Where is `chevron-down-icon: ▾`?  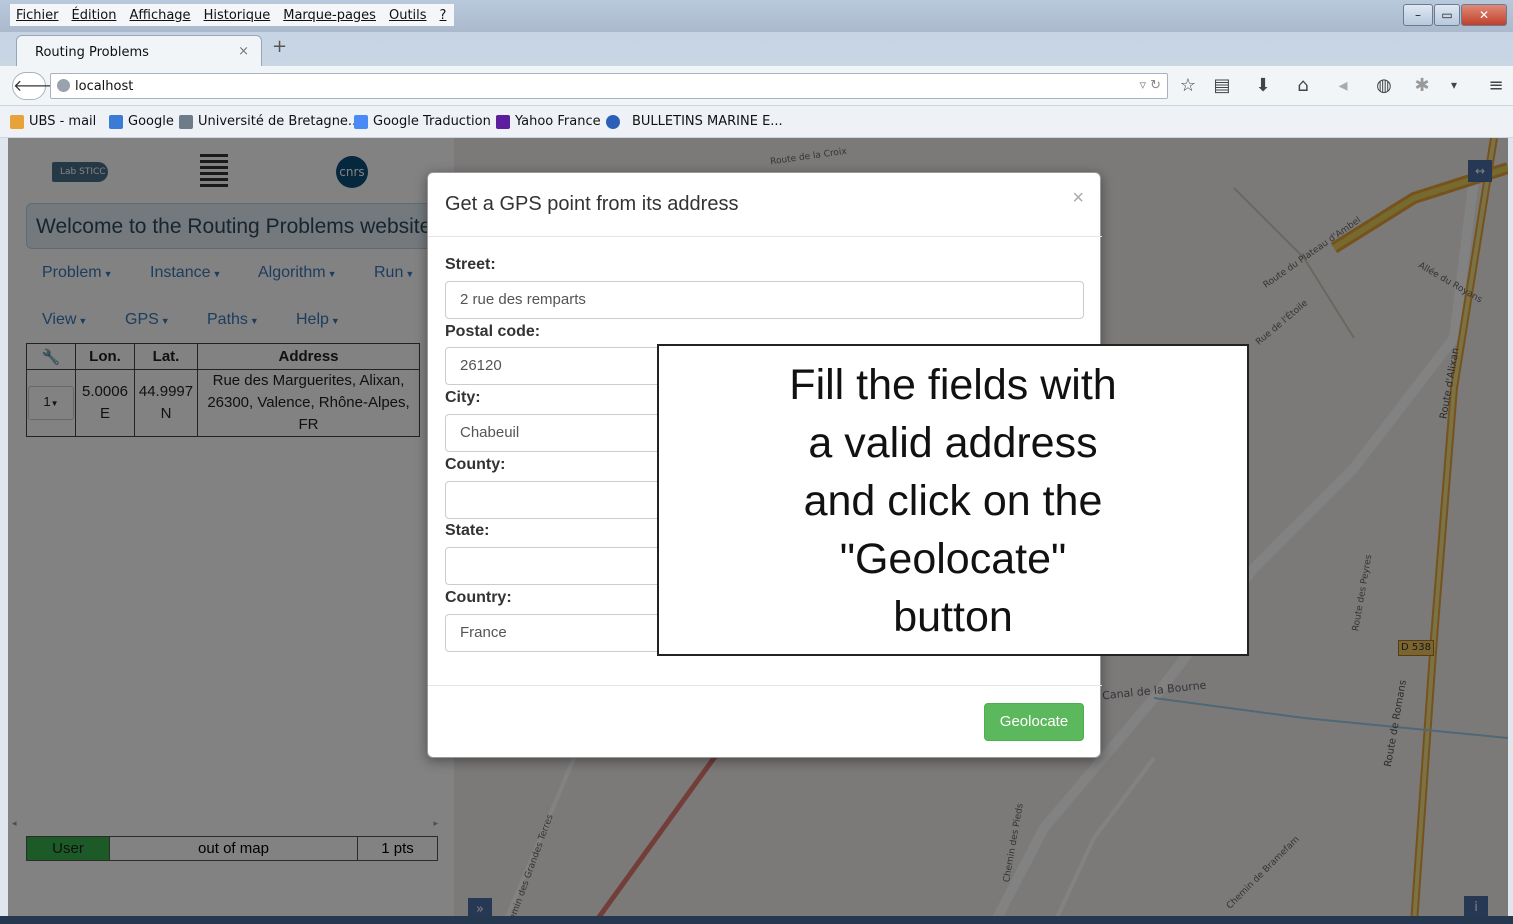
chevron-down-icon: ▾ is located at coordinates (1454, 85).